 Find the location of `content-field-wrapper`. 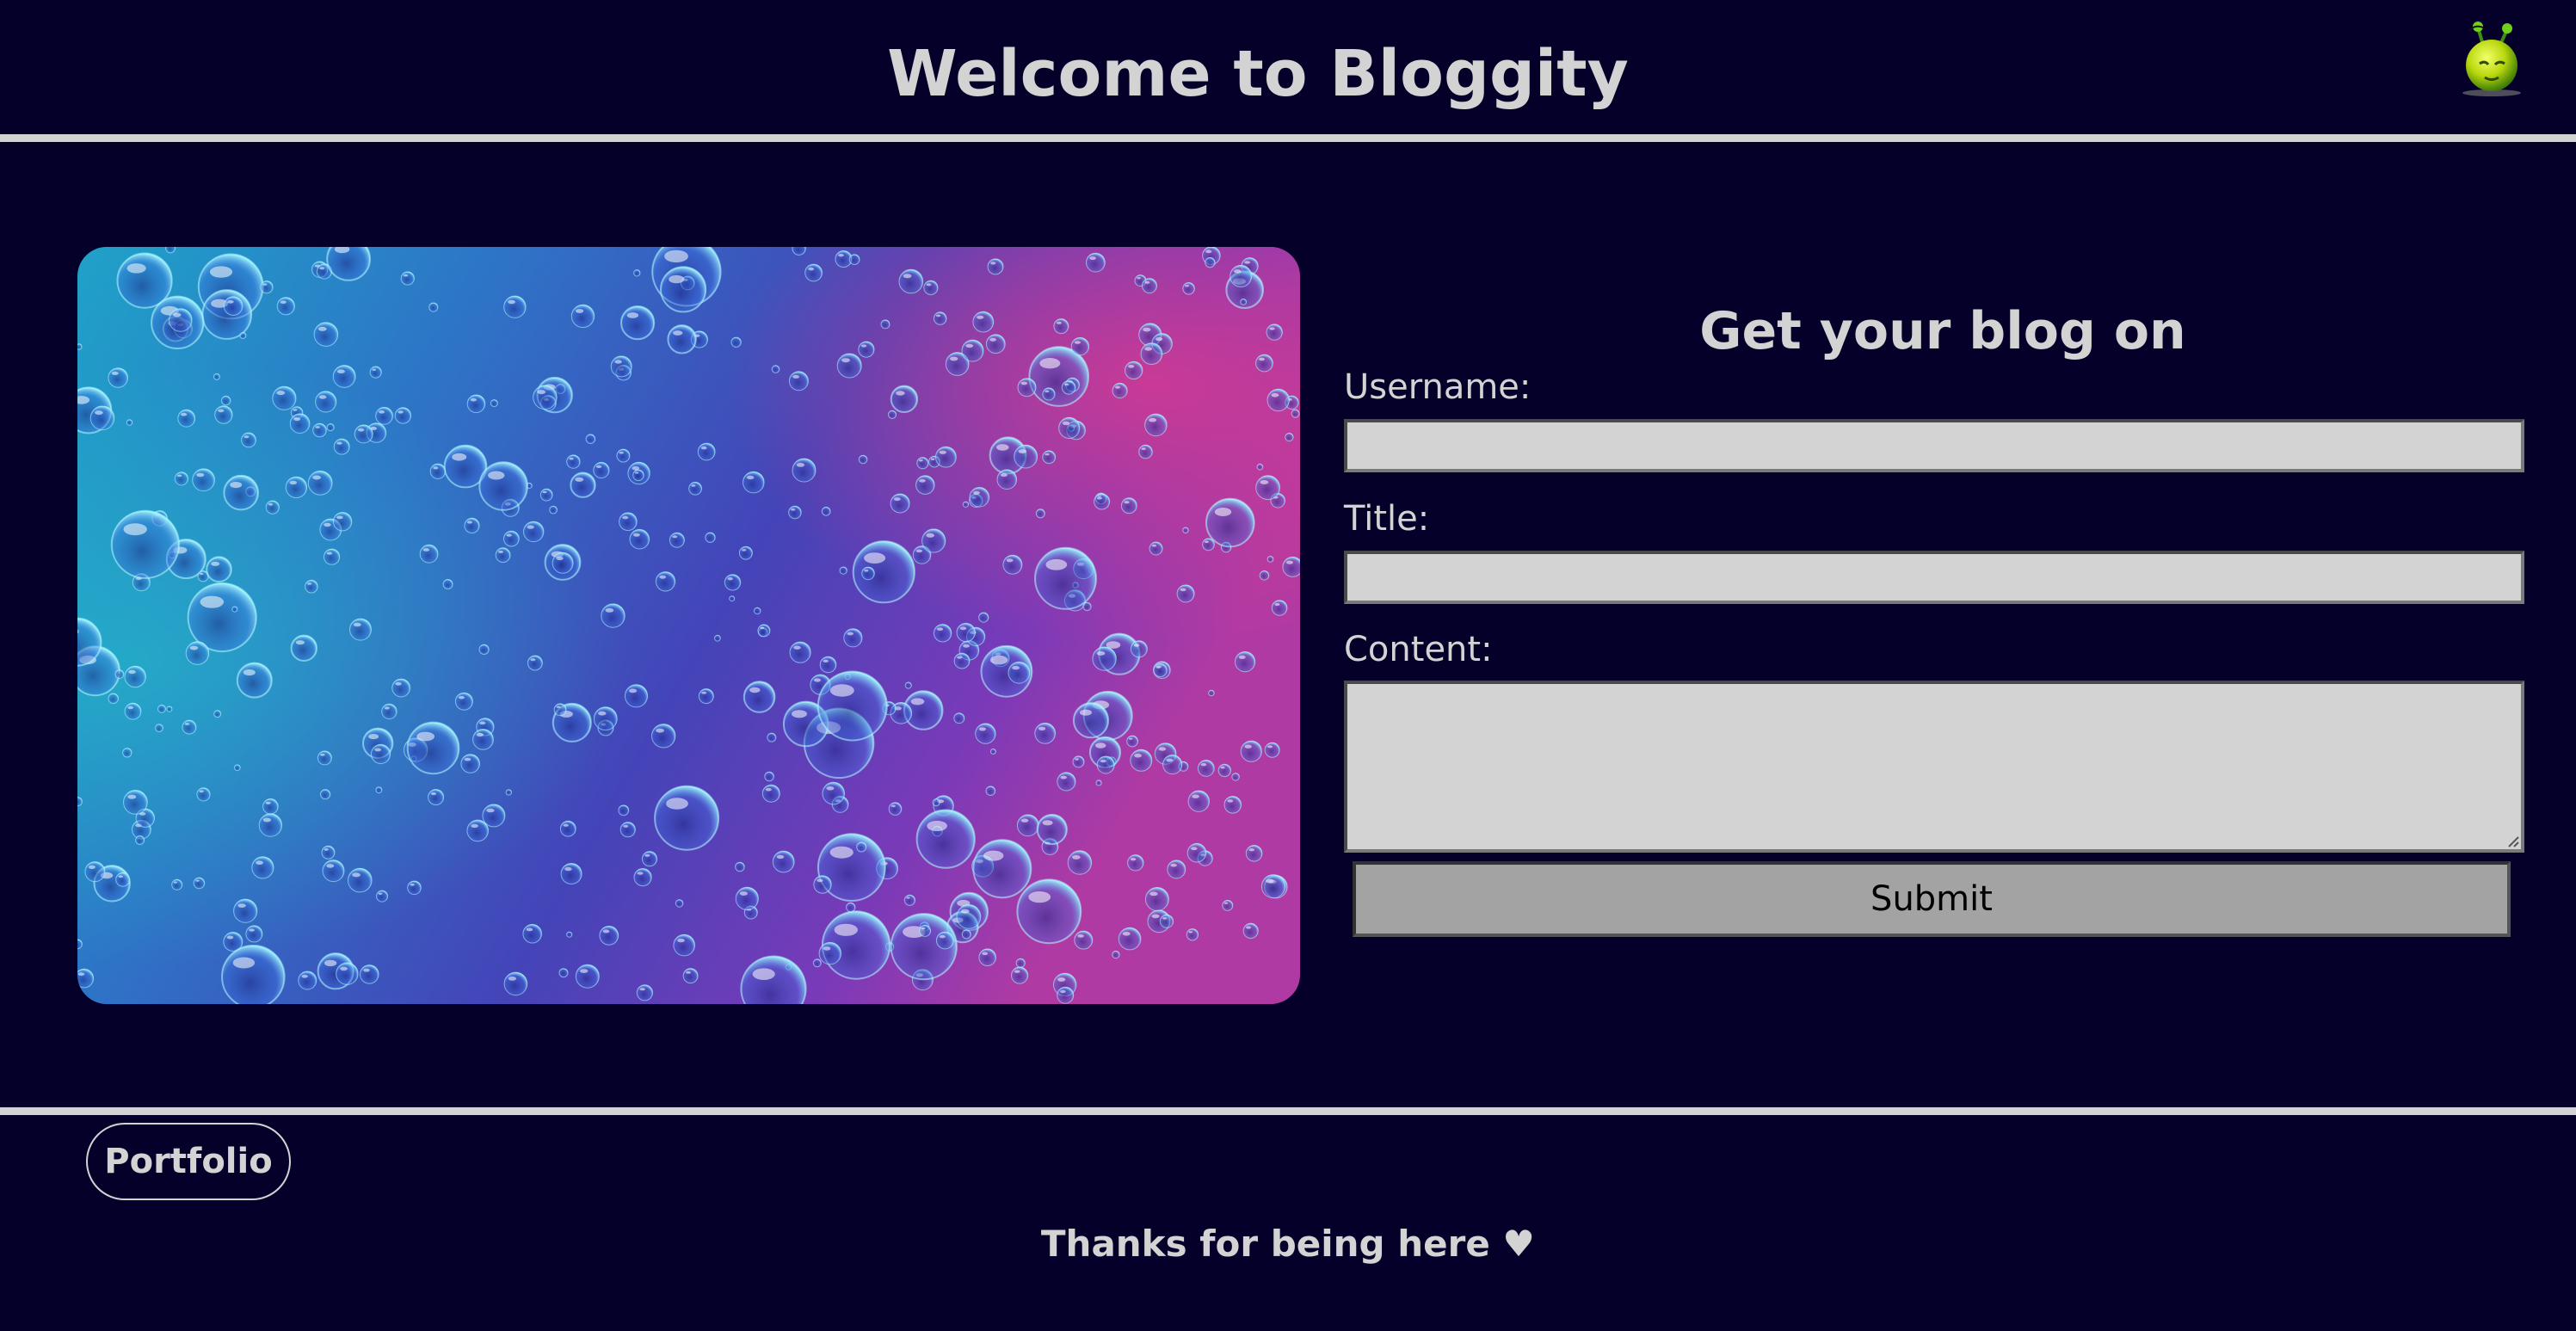

content-field-wrapper is located at coordinates (1934, 767).